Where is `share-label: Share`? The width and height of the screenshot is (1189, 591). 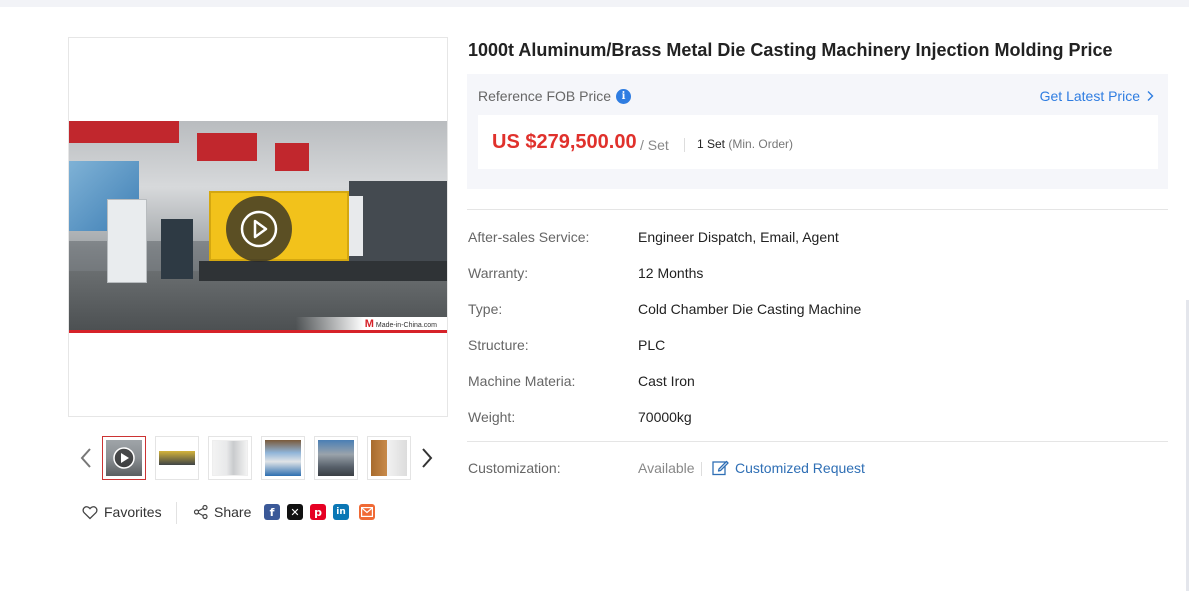 share-label: Share is located at coordinates (233, 512).